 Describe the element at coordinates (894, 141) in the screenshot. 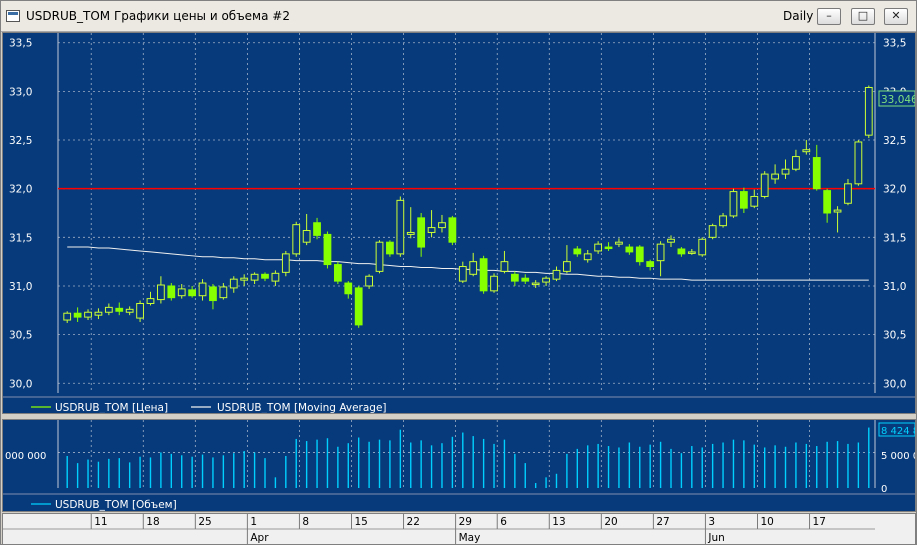

I see `price-tick-right: 32,5` at that location.